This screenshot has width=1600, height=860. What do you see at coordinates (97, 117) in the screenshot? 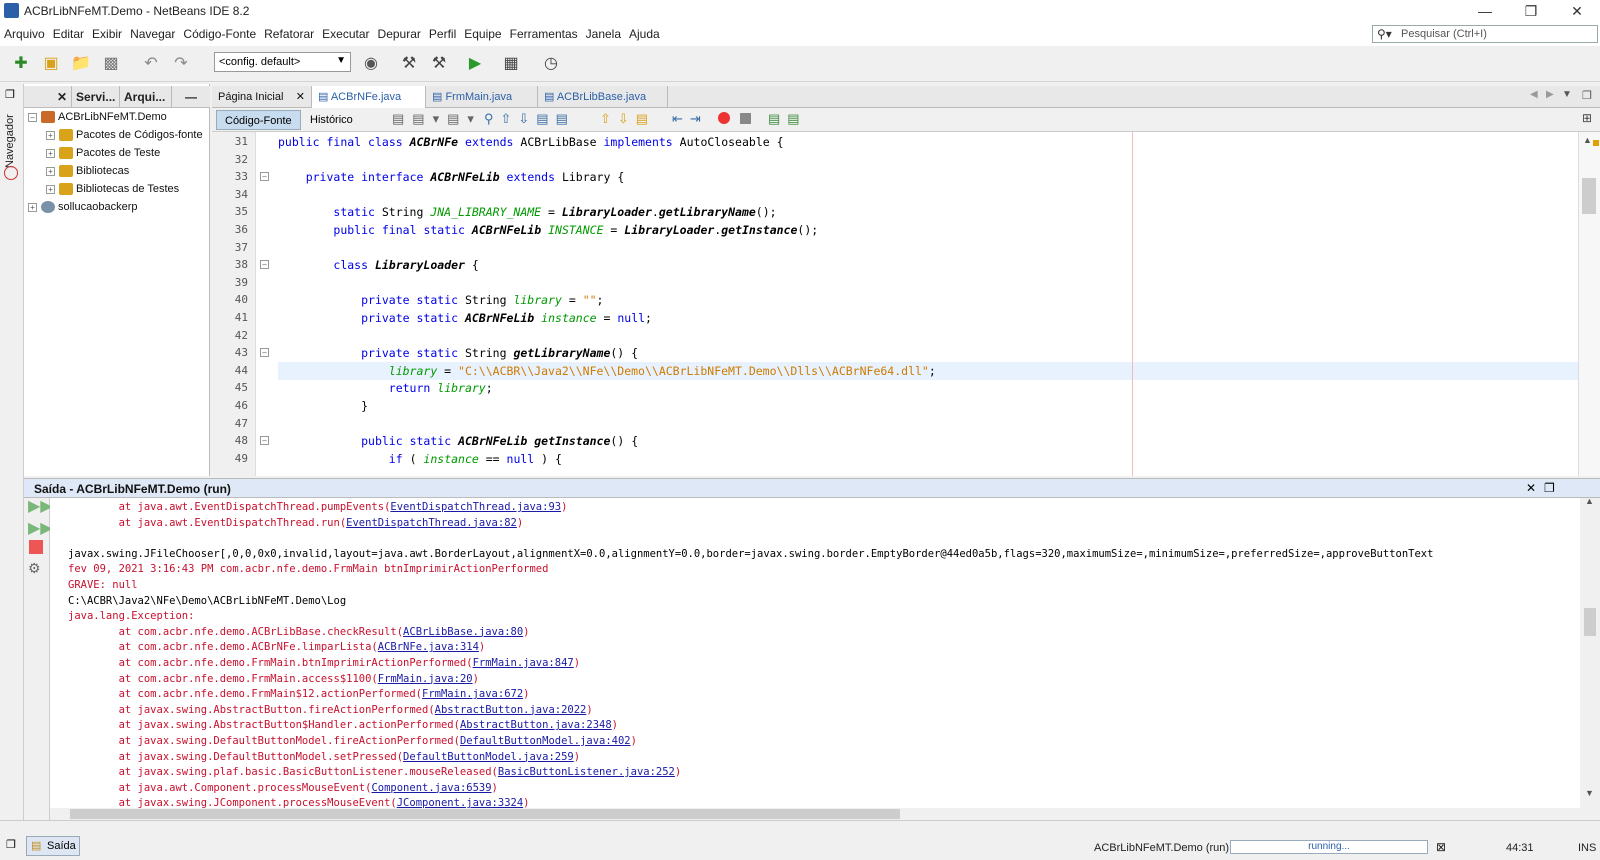
I see `tree-item-project: – ACBrLibNFeMT.Demo` at bounding box center [97, 117].